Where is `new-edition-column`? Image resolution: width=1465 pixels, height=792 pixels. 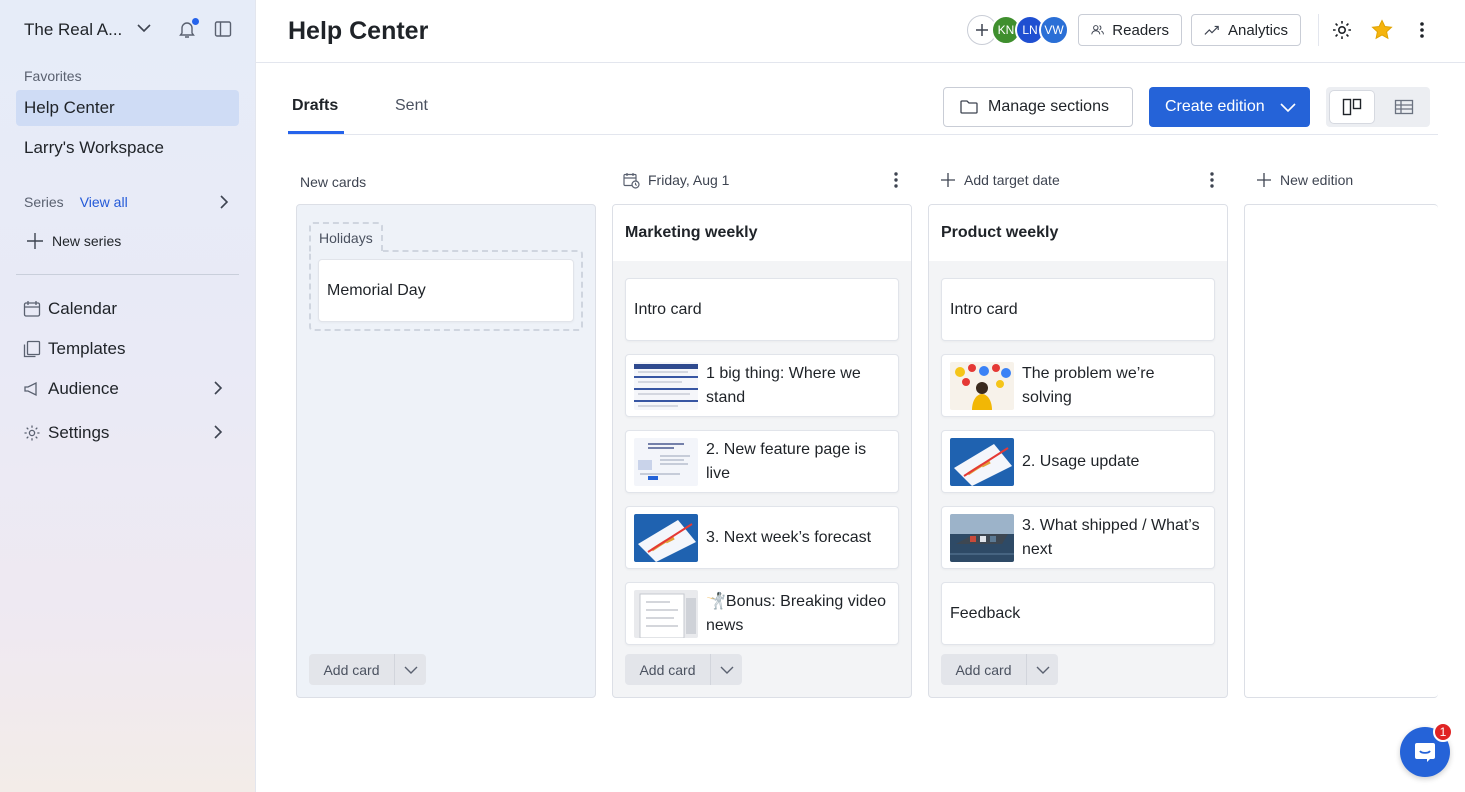 new-edition-column is located at coordinates (1341, 451).